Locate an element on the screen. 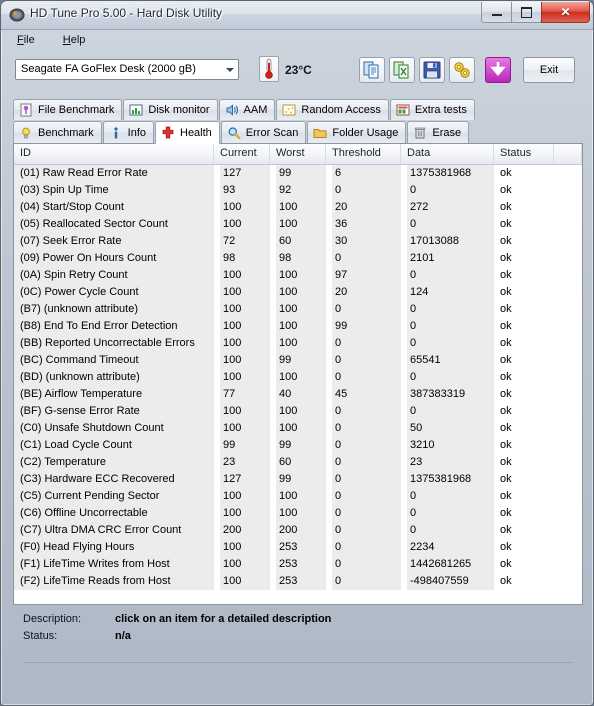 The image size is (594, 706). table-row: (C6) Offline Uncorrectable 100 100 0 0 ok is located at coordinates (298, 513).